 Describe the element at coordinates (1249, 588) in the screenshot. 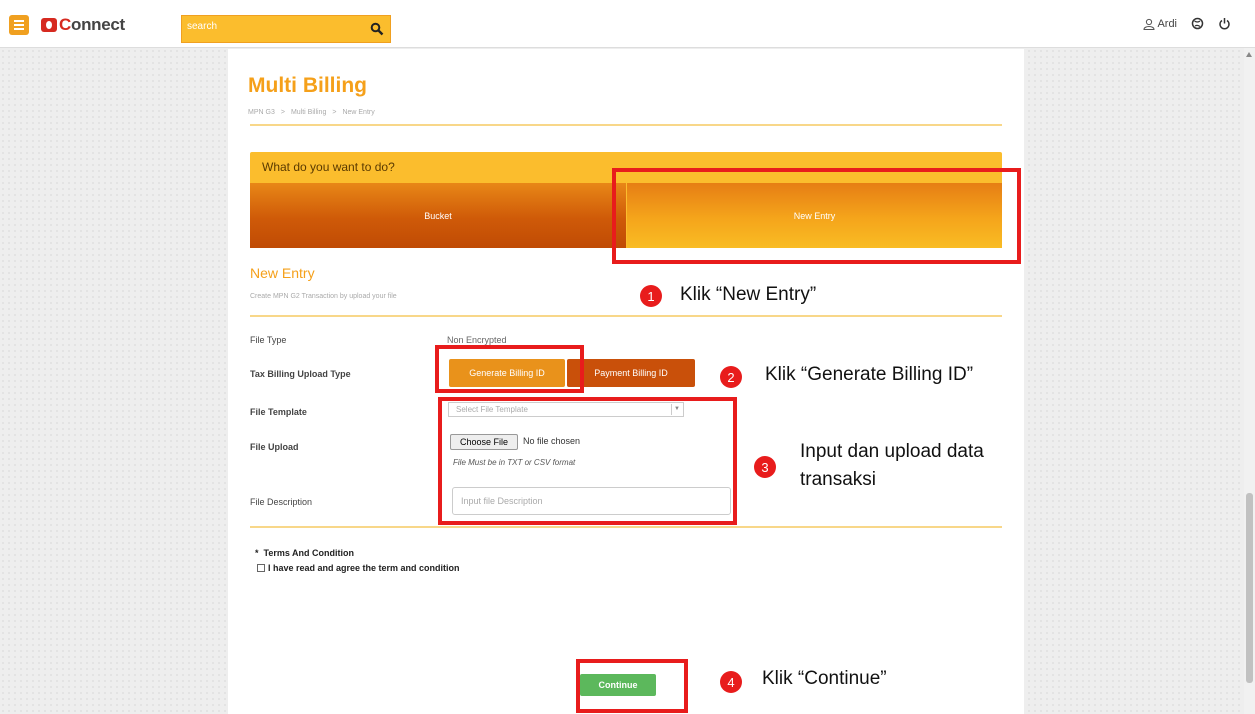

I see `scroll-thumb` at that location.